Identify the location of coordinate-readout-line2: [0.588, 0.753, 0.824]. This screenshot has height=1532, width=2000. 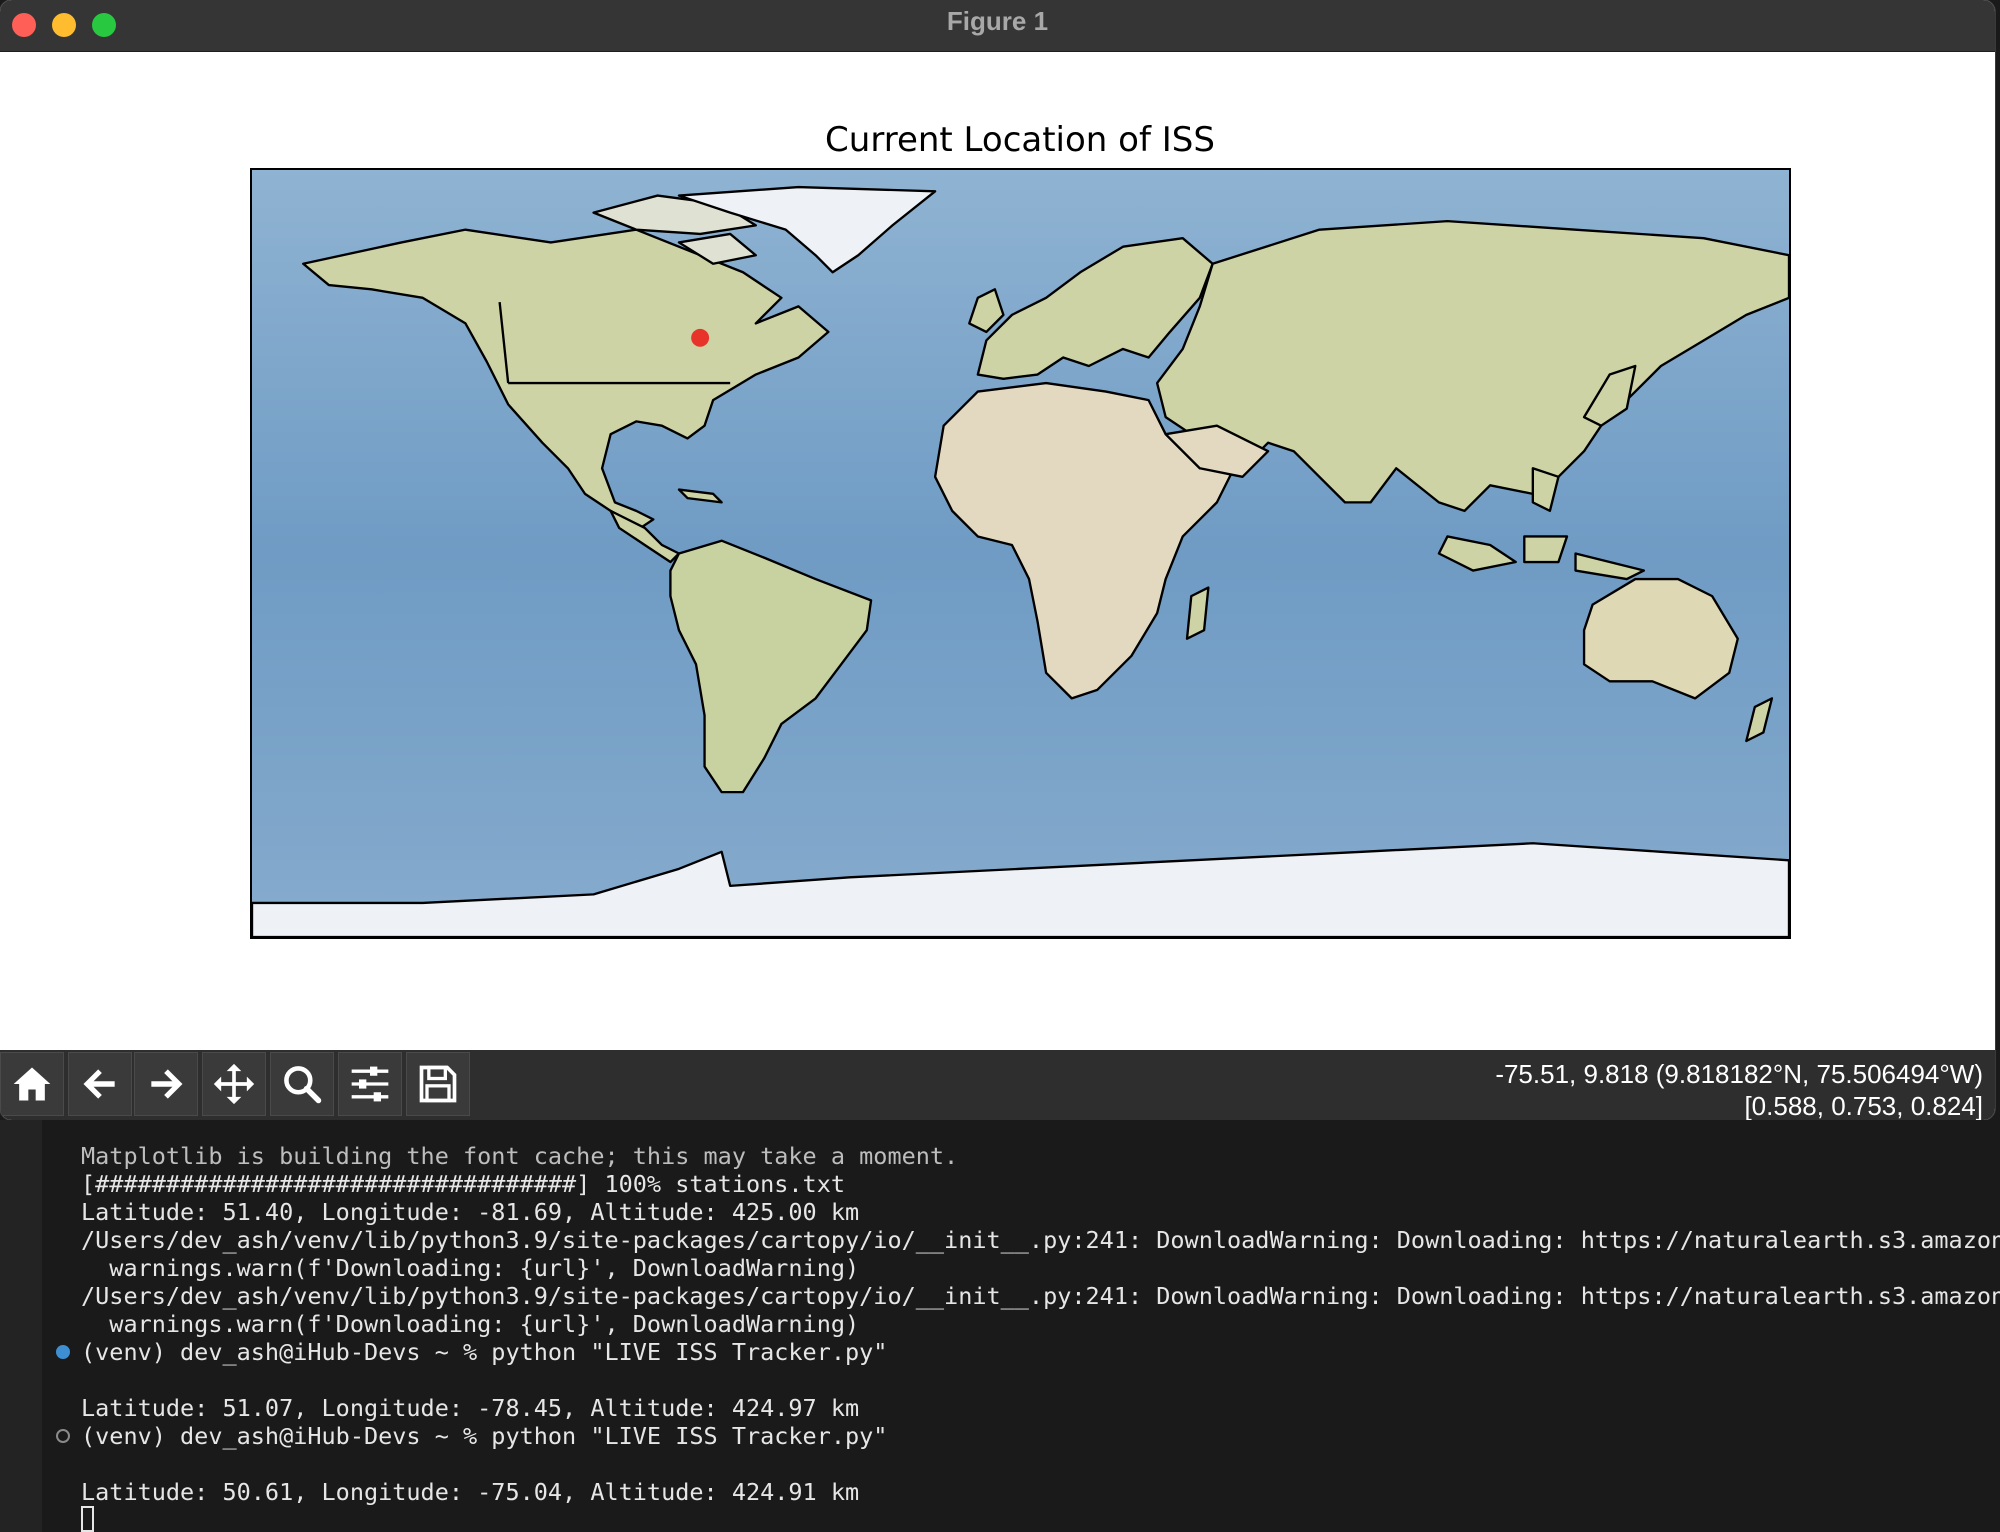
(1863, 1105).